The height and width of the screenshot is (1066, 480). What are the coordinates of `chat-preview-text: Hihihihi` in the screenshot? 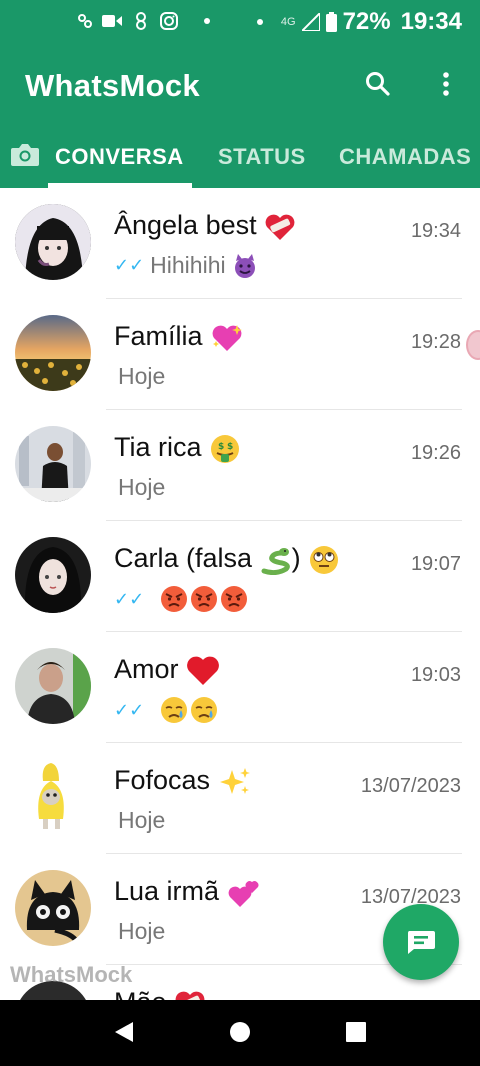 It's located at (188, 265).